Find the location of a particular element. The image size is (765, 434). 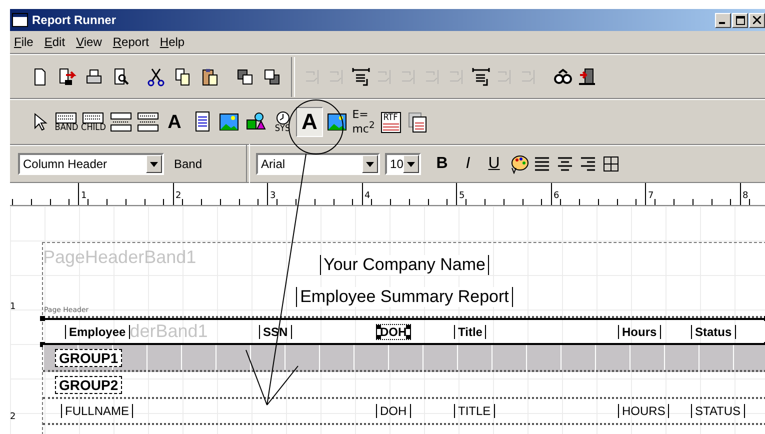

ruler-number: 8 is located at coordinates (744, 196).